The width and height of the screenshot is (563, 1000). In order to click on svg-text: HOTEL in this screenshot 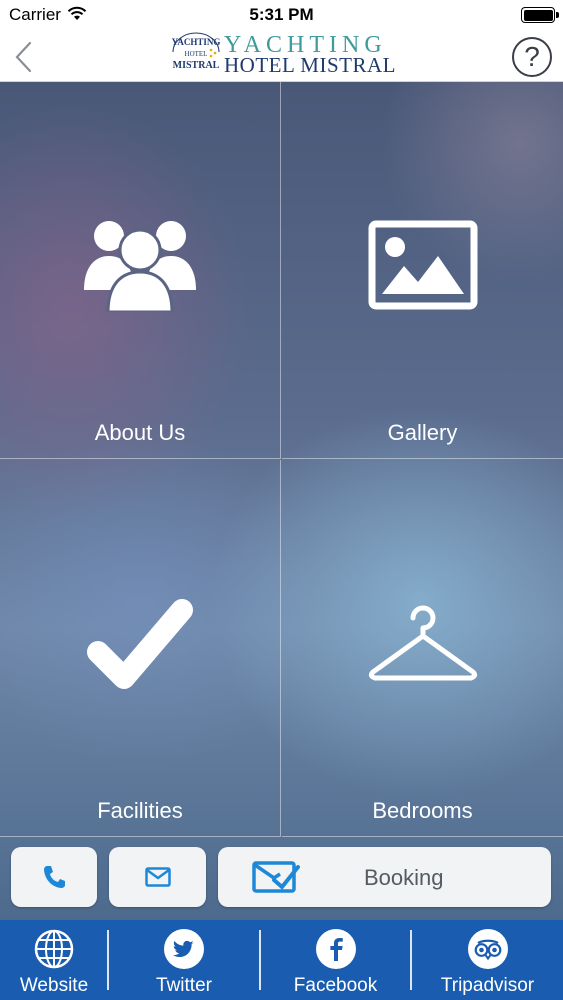, I will do `click(196, 54)`.